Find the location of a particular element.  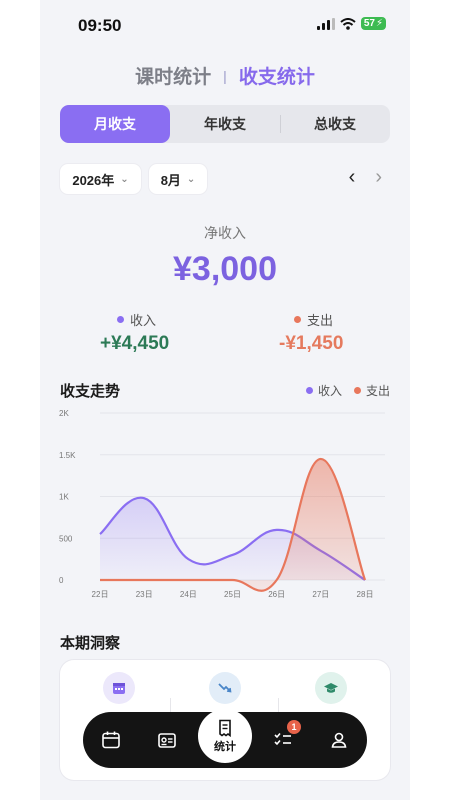

page-title-bar: 课时统计 | 收支统计 is located at coordinates (225, 75).